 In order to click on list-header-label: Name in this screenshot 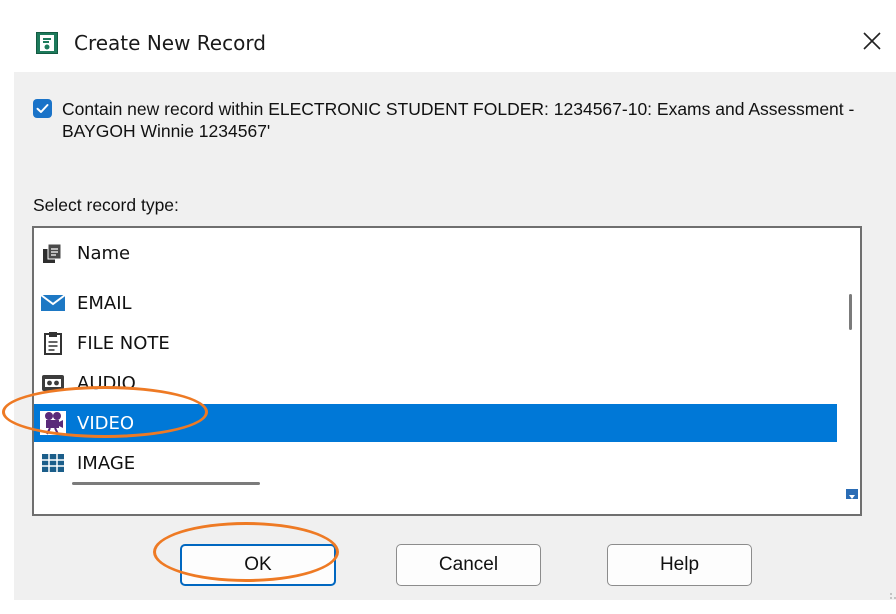, I will do `click(104, 253)`.